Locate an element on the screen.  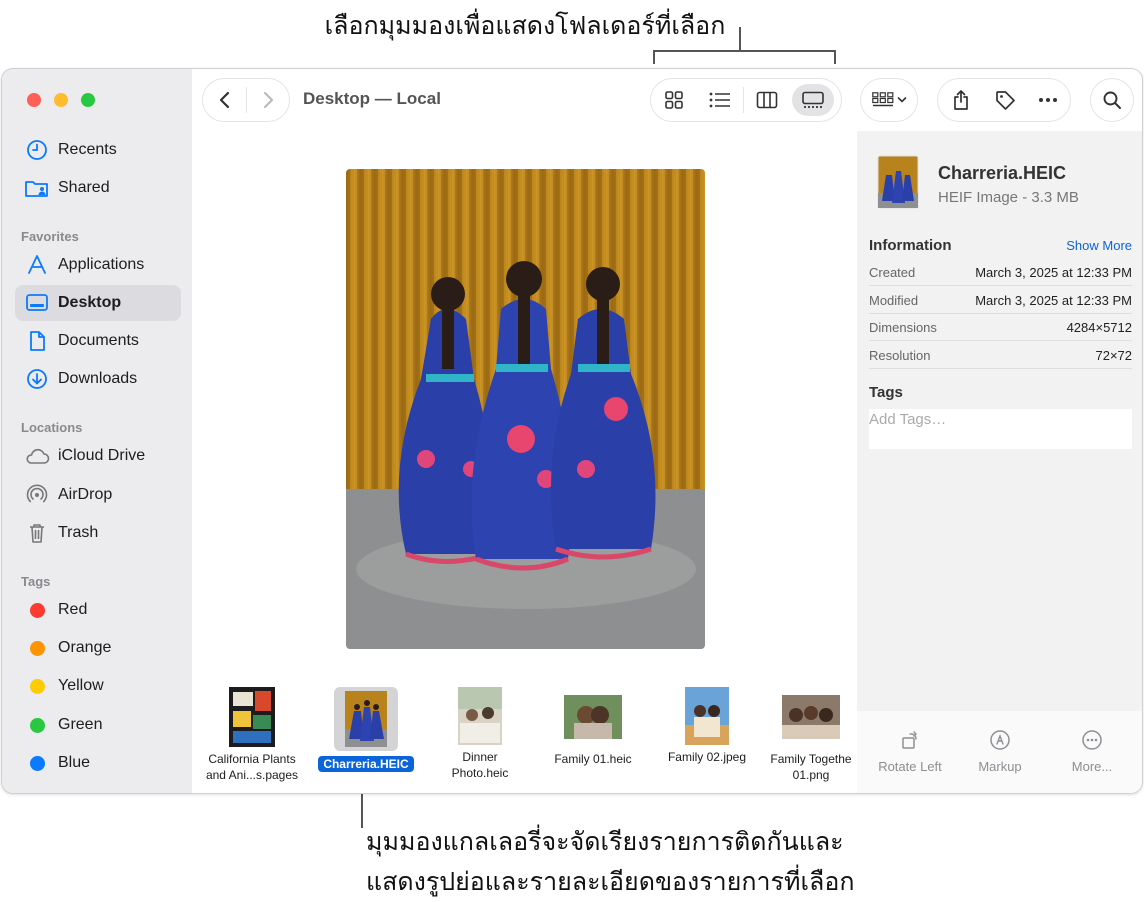
info-value: March 3, 2025 at 12:33 PM is located at coordinates (1053, 272).